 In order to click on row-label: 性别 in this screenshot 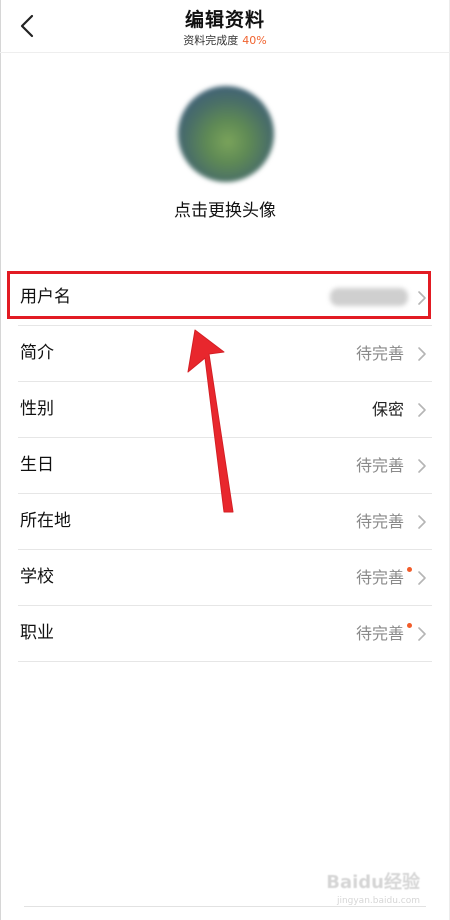, I will do `click(37, 409)`.